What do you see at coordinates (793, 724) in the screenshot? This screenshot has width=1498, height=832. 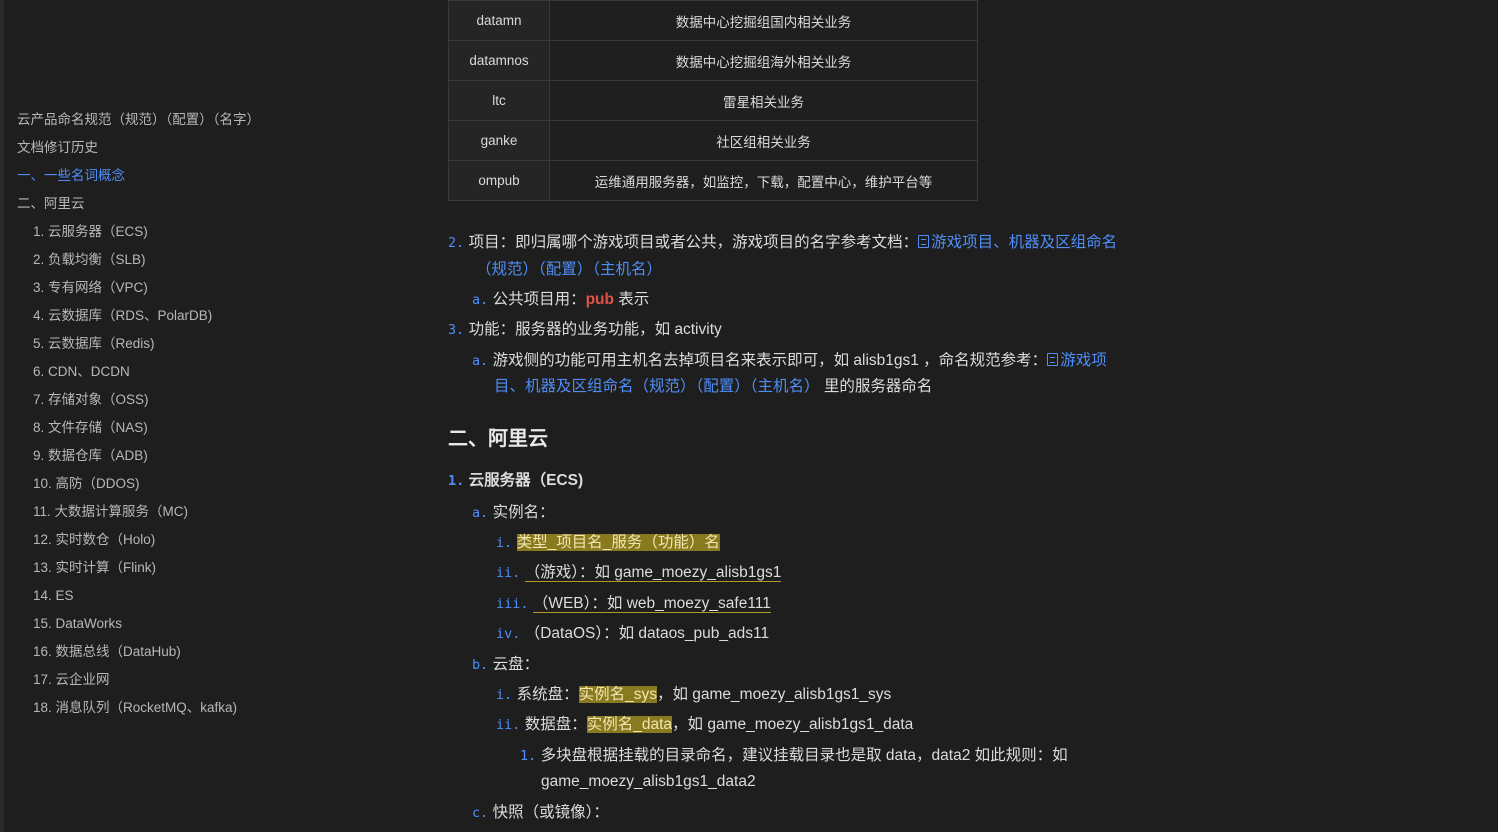 I see `item-text-tail: ，如 game_moezy_alisb1gs1_data` at bounding box center [793, 724].